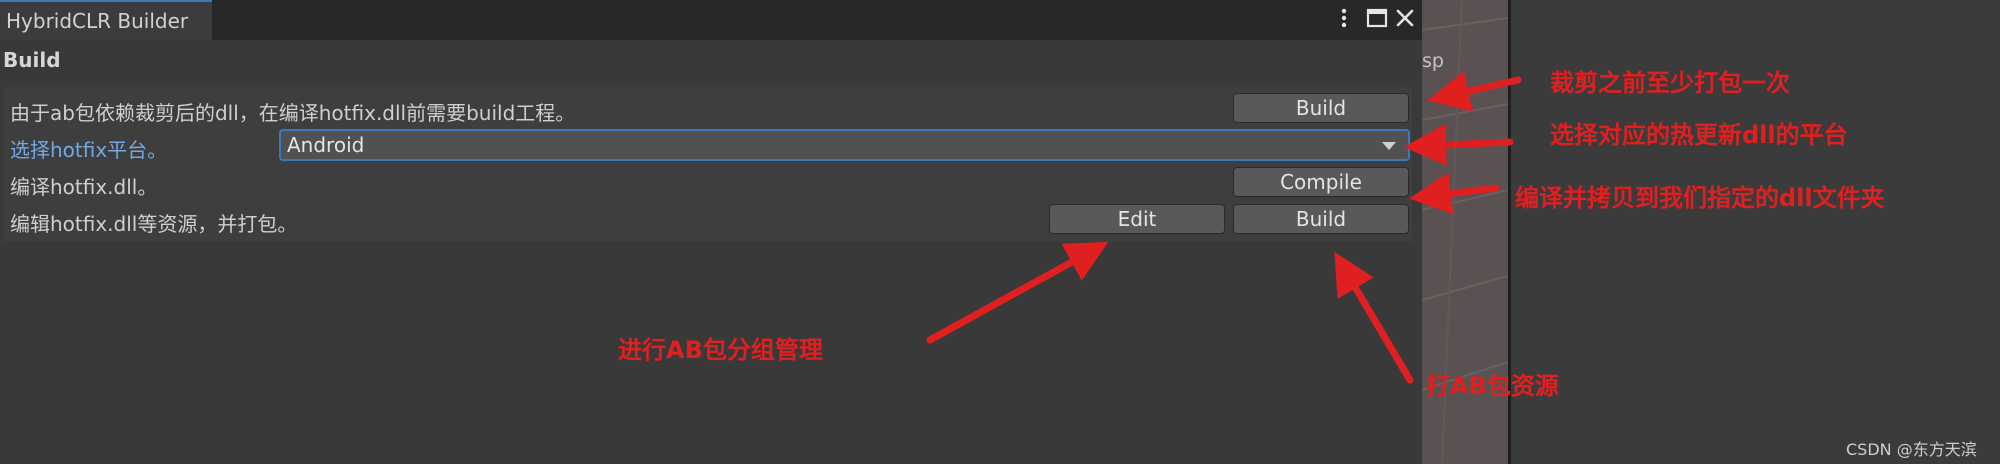 This screenshot has height=464, width=2000. I want to click on row-label-select-platform: 选择hotfix平台。, so click(89, 150).